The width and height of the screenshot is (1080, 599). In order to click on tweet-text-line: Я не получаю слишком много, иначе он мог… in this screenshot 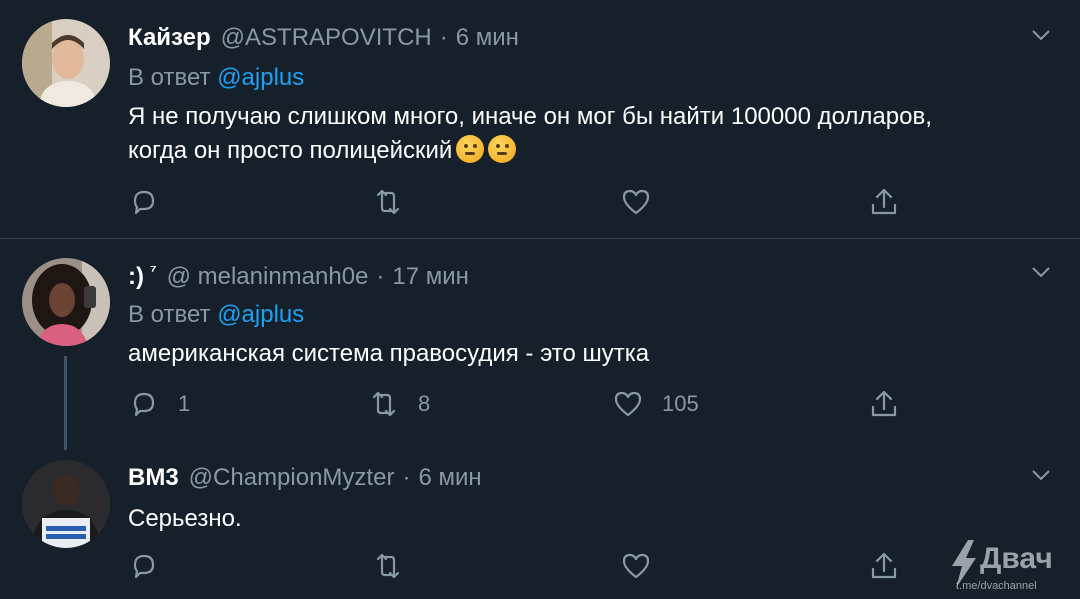, I will do `click(530, 116)`.